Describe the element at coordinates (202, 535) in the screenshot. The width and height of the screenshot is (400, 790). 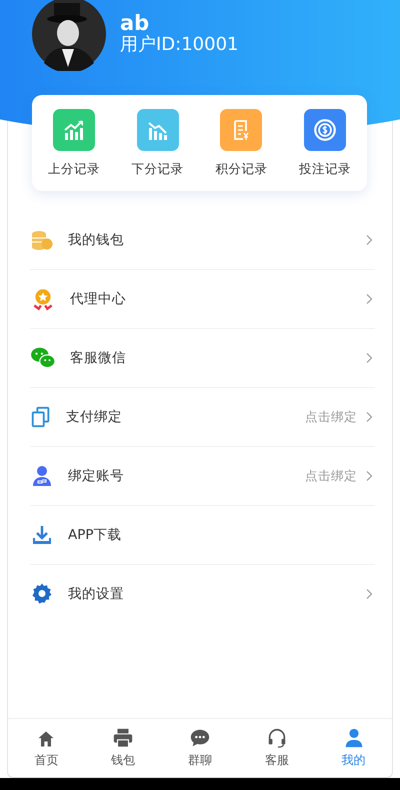
I see `menu-item: APP下载` at that location.